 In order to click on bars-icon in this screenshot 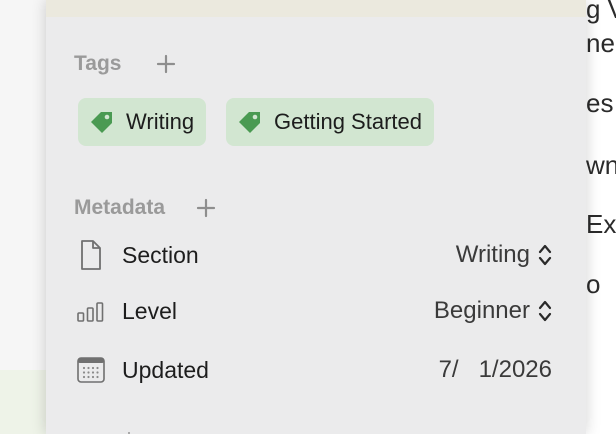, I will do `click(91, 311)`.